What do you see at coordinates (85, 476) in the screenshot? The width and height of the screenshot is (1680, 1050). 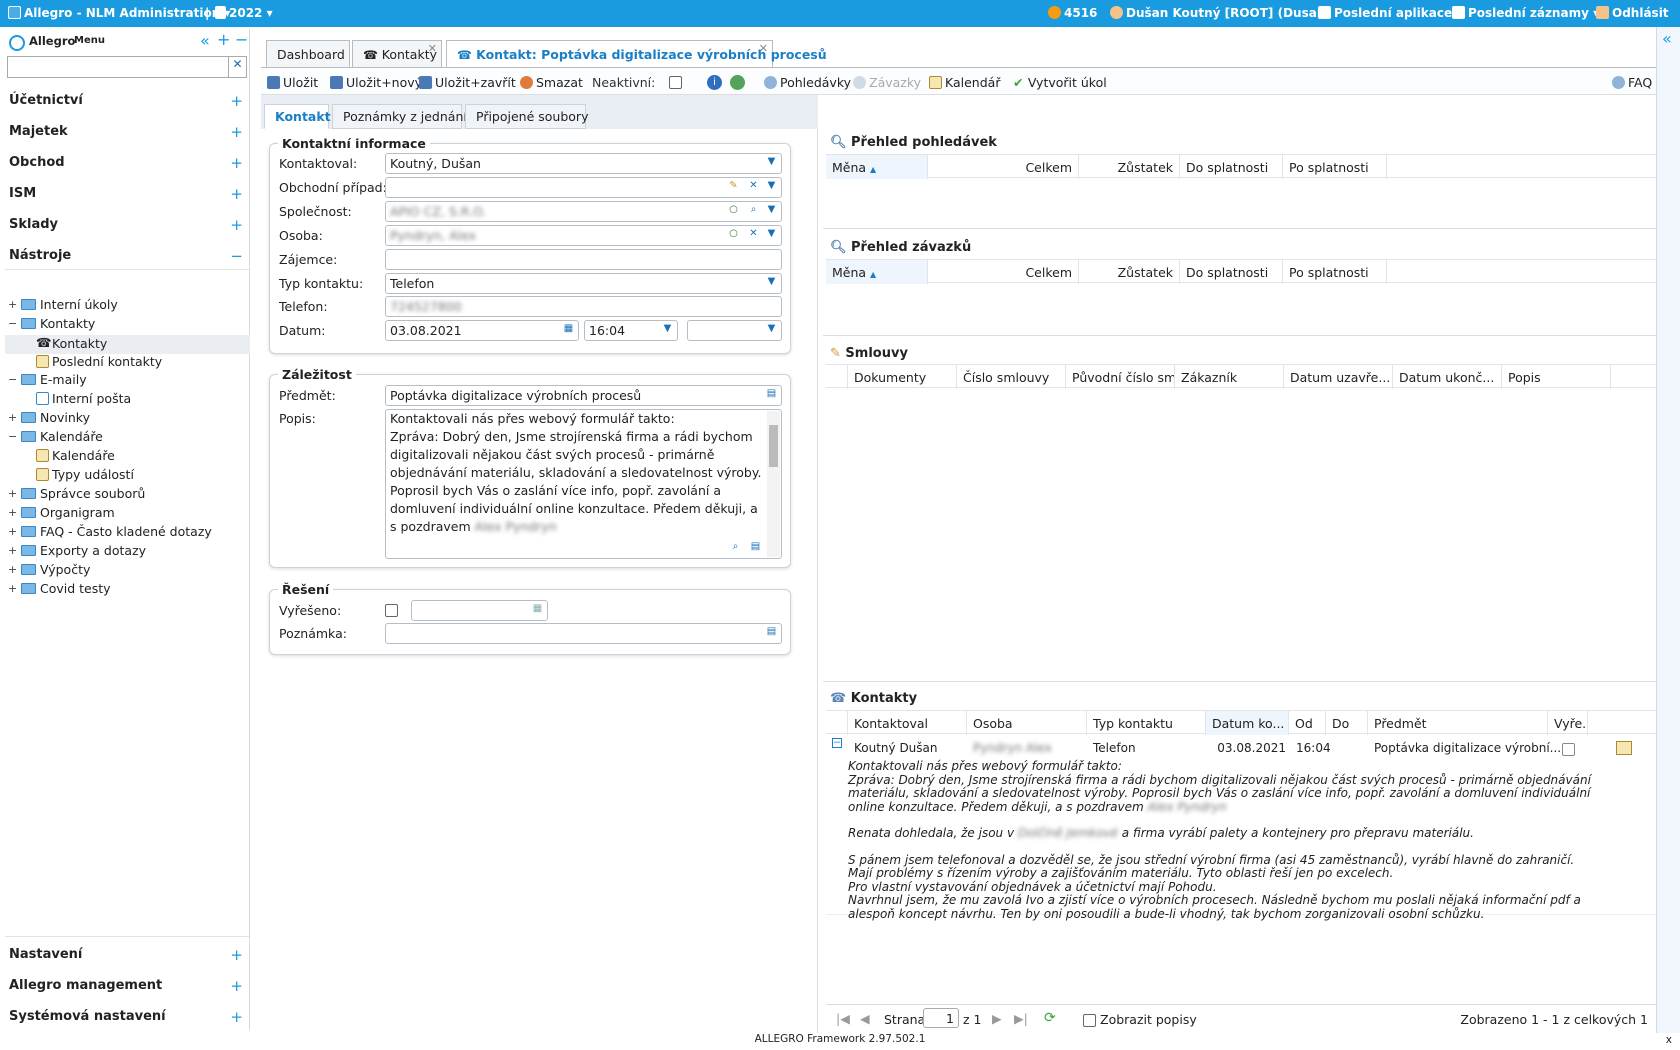 I see `tree-item-event-types: Typy událostí` at bounding box center [85, 476].